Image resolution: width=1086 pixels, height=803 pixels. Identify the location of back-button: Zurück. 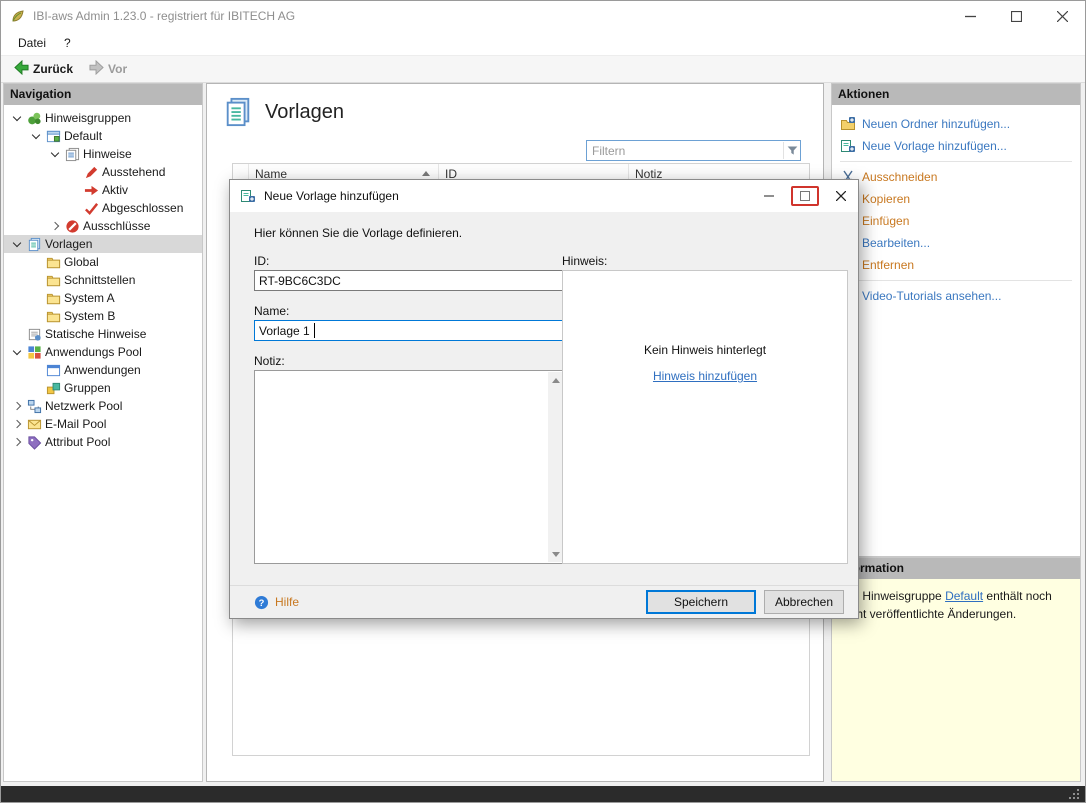
(43, 69).